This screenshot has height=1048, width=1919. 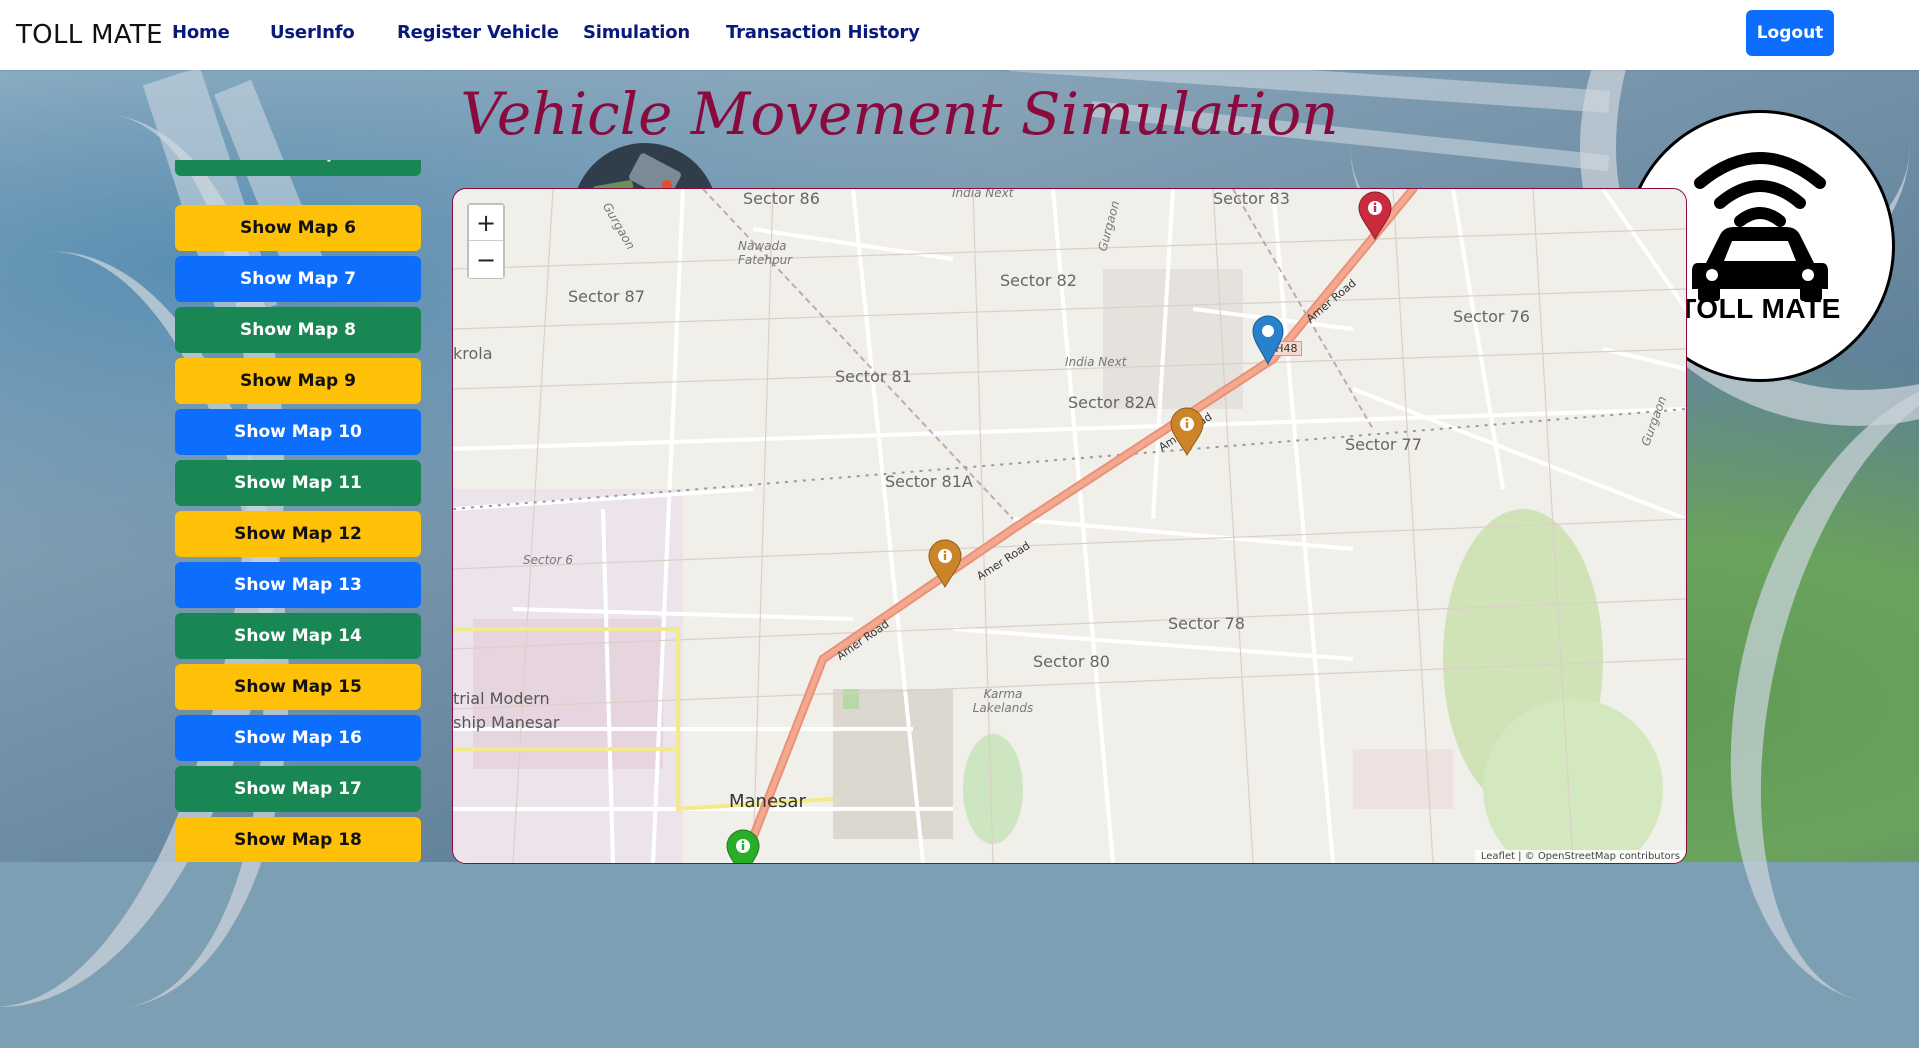 What do you see at coordinates (298, 585) in the screenshot?
I see `show-map-13-button: Show Map 13` at bounding box center [298, 585].